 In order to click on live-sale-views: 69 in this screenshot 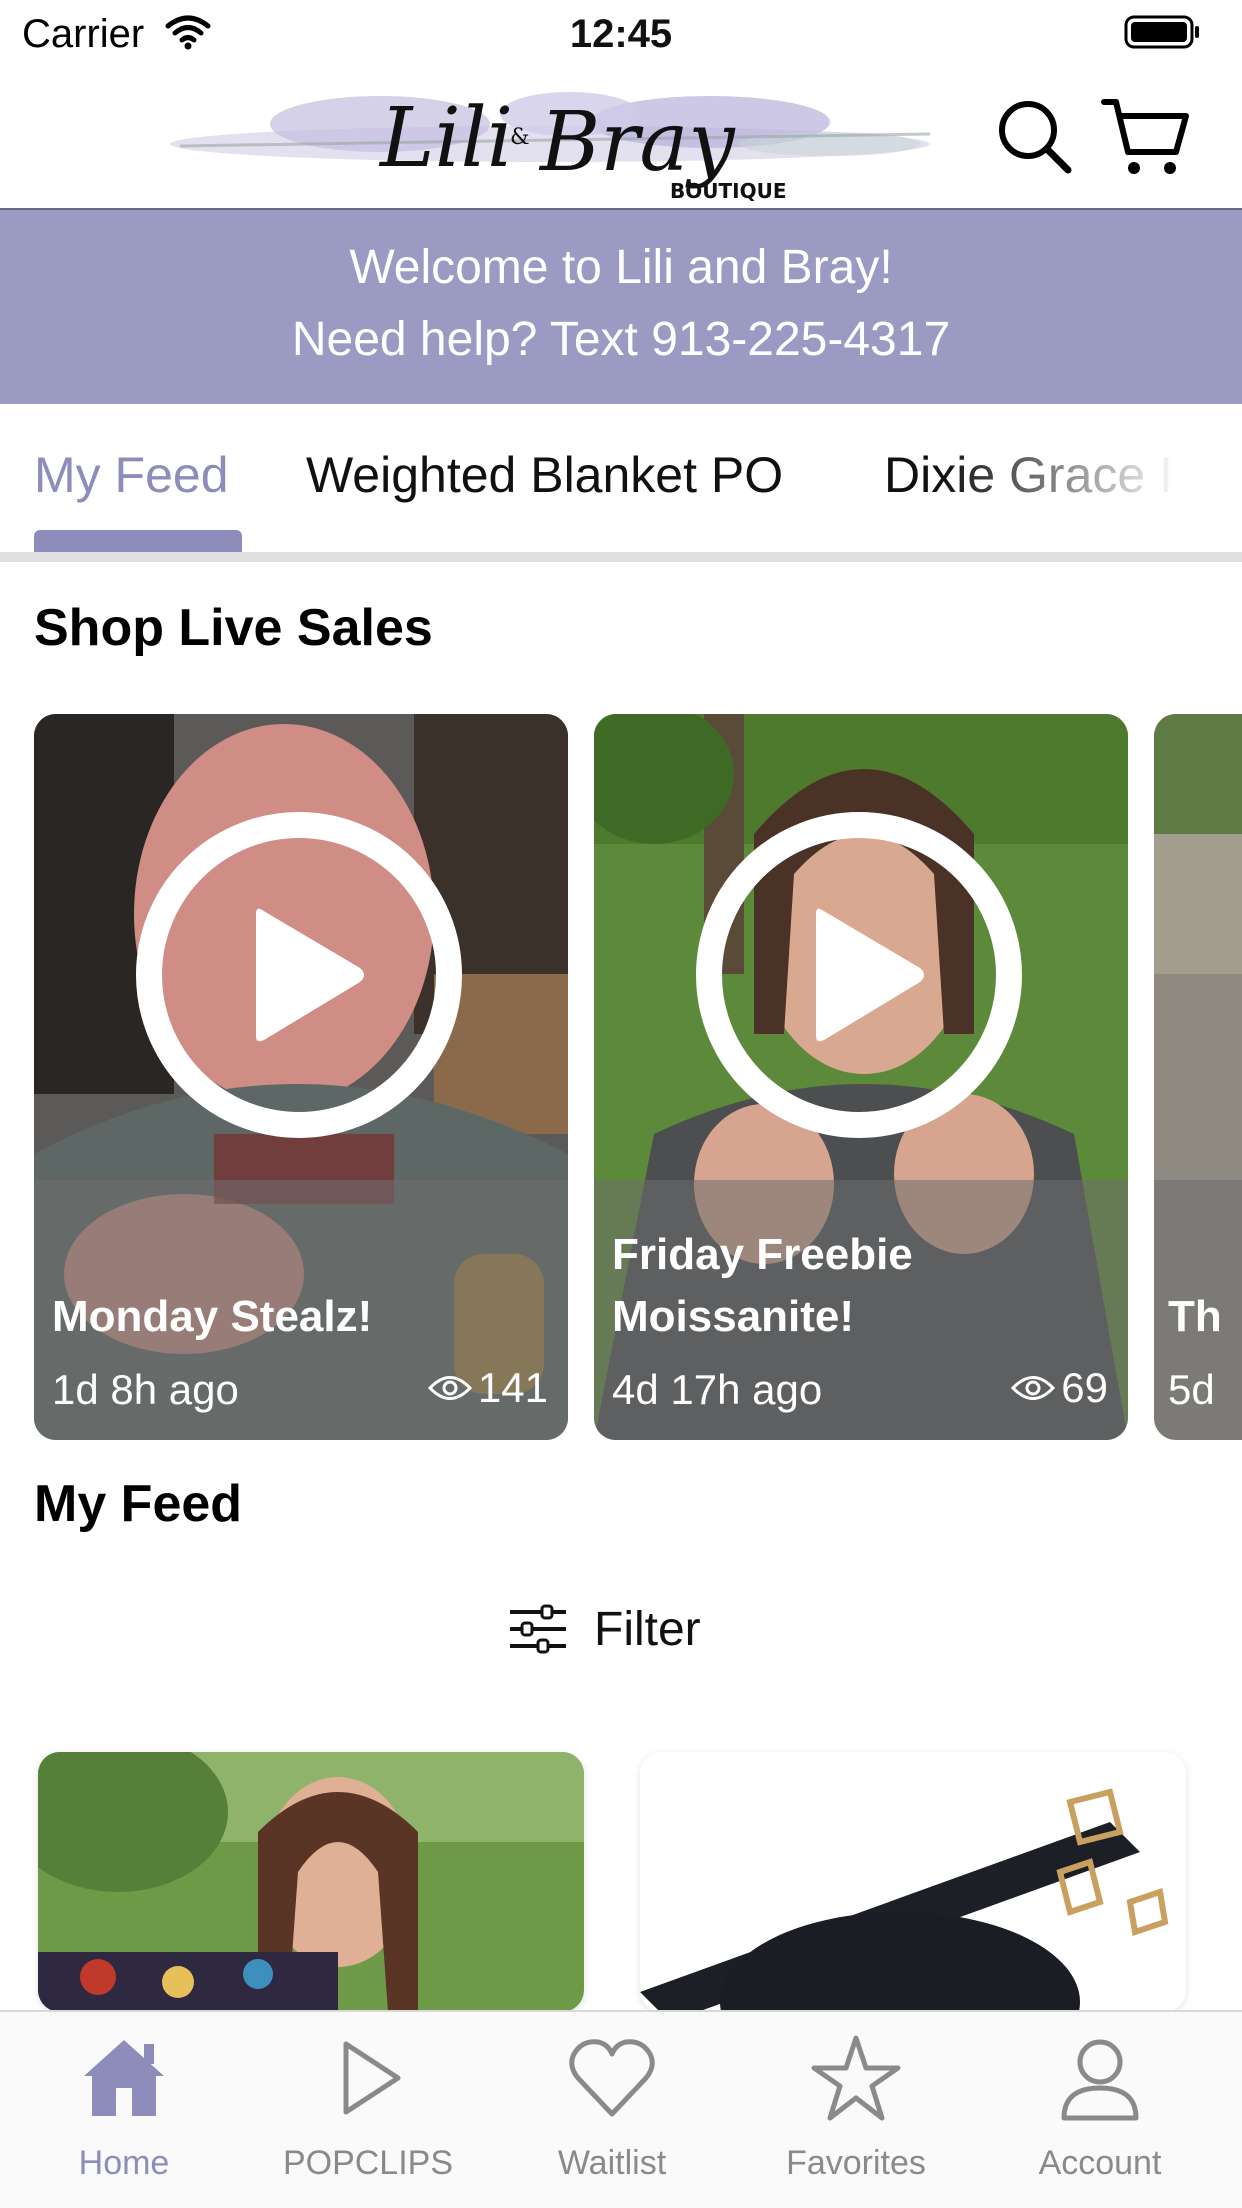, I will do `click(1059, 1388)`.